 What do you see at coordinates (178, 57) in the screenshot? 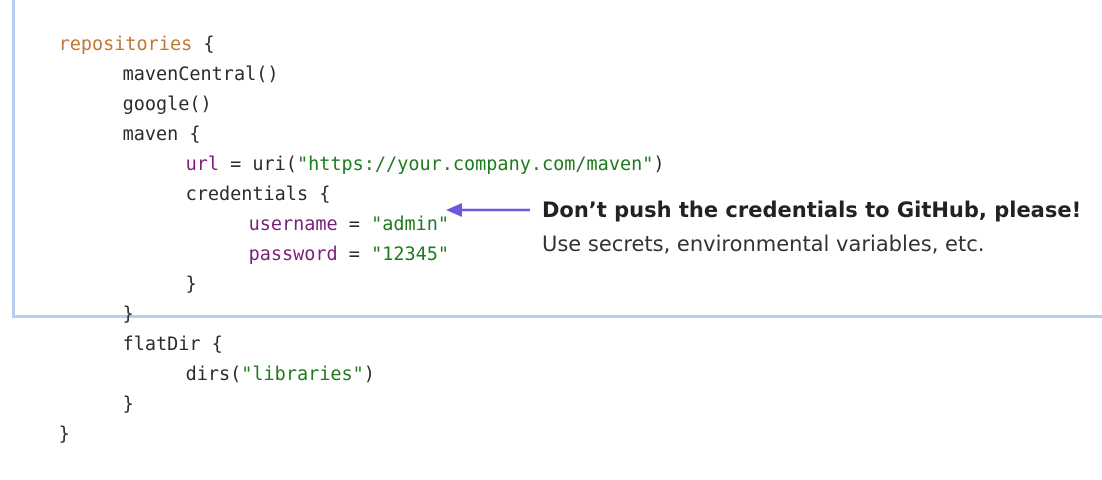
I see `code-line-2: mavenCentral()` at bounding box center [178, 57].